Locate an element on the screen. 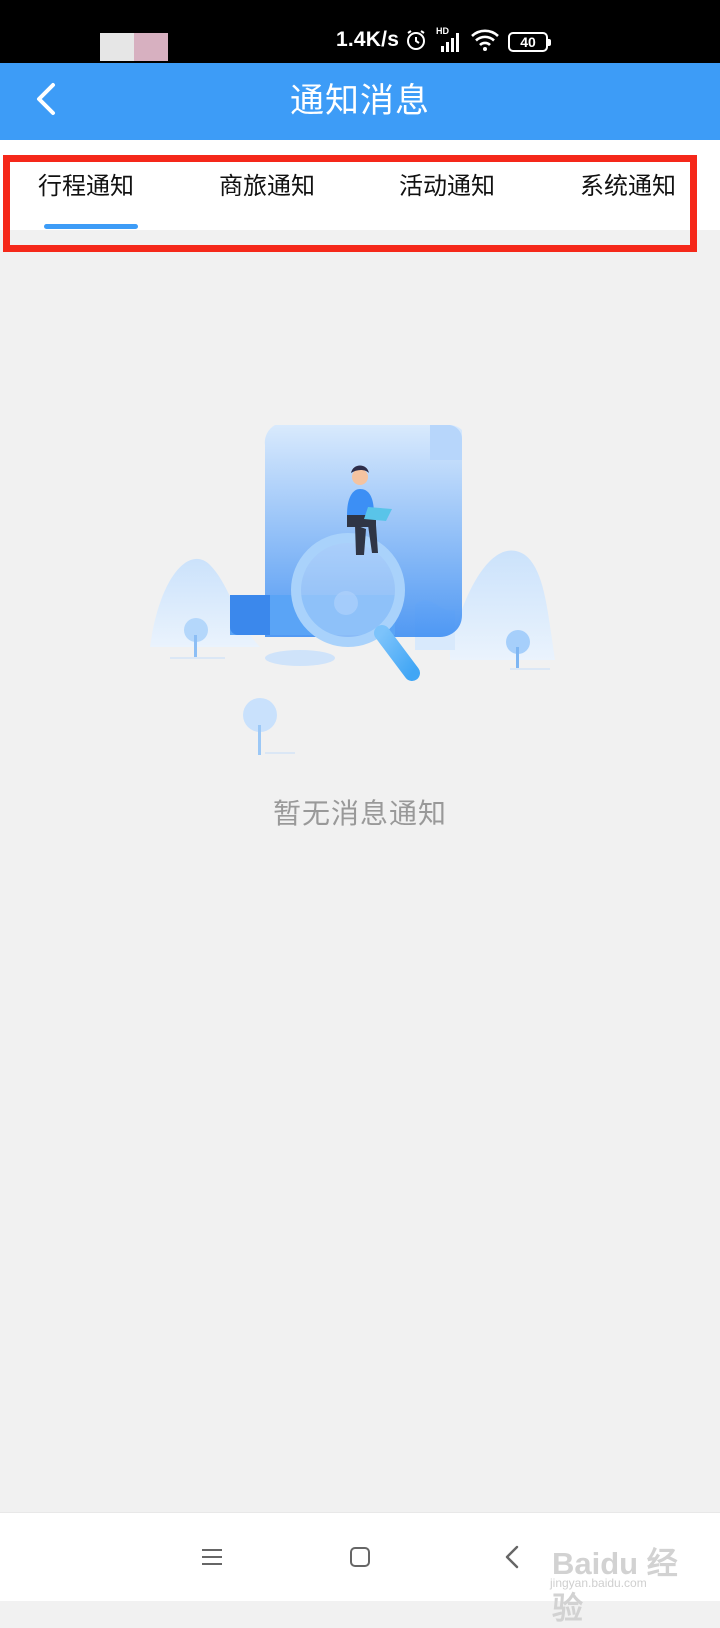 The width and height of the screenshot is (720, 1628). home-button is located at coordinates (360, 1559).